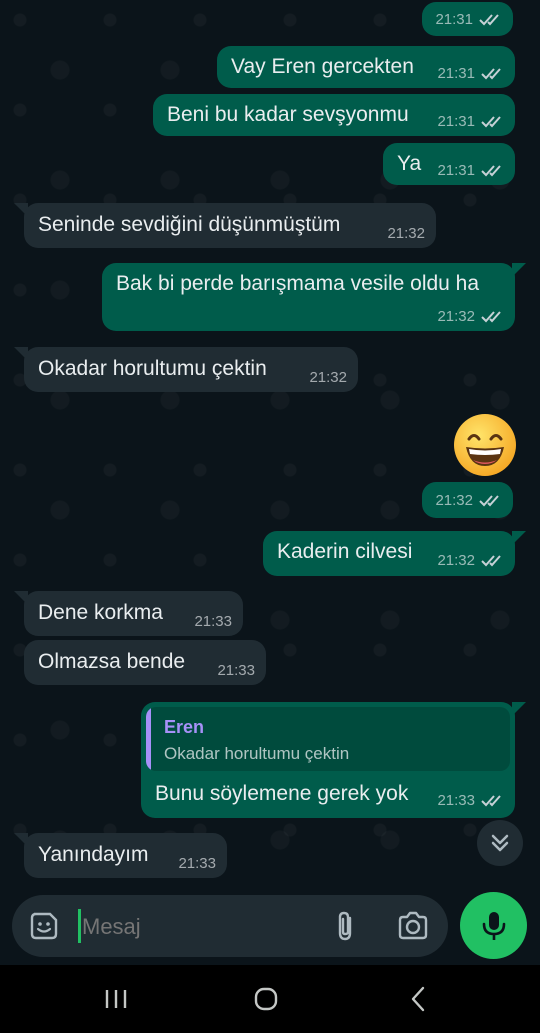  I want to click on message-bubble-outgoing: 21:31, so click(467, 19).